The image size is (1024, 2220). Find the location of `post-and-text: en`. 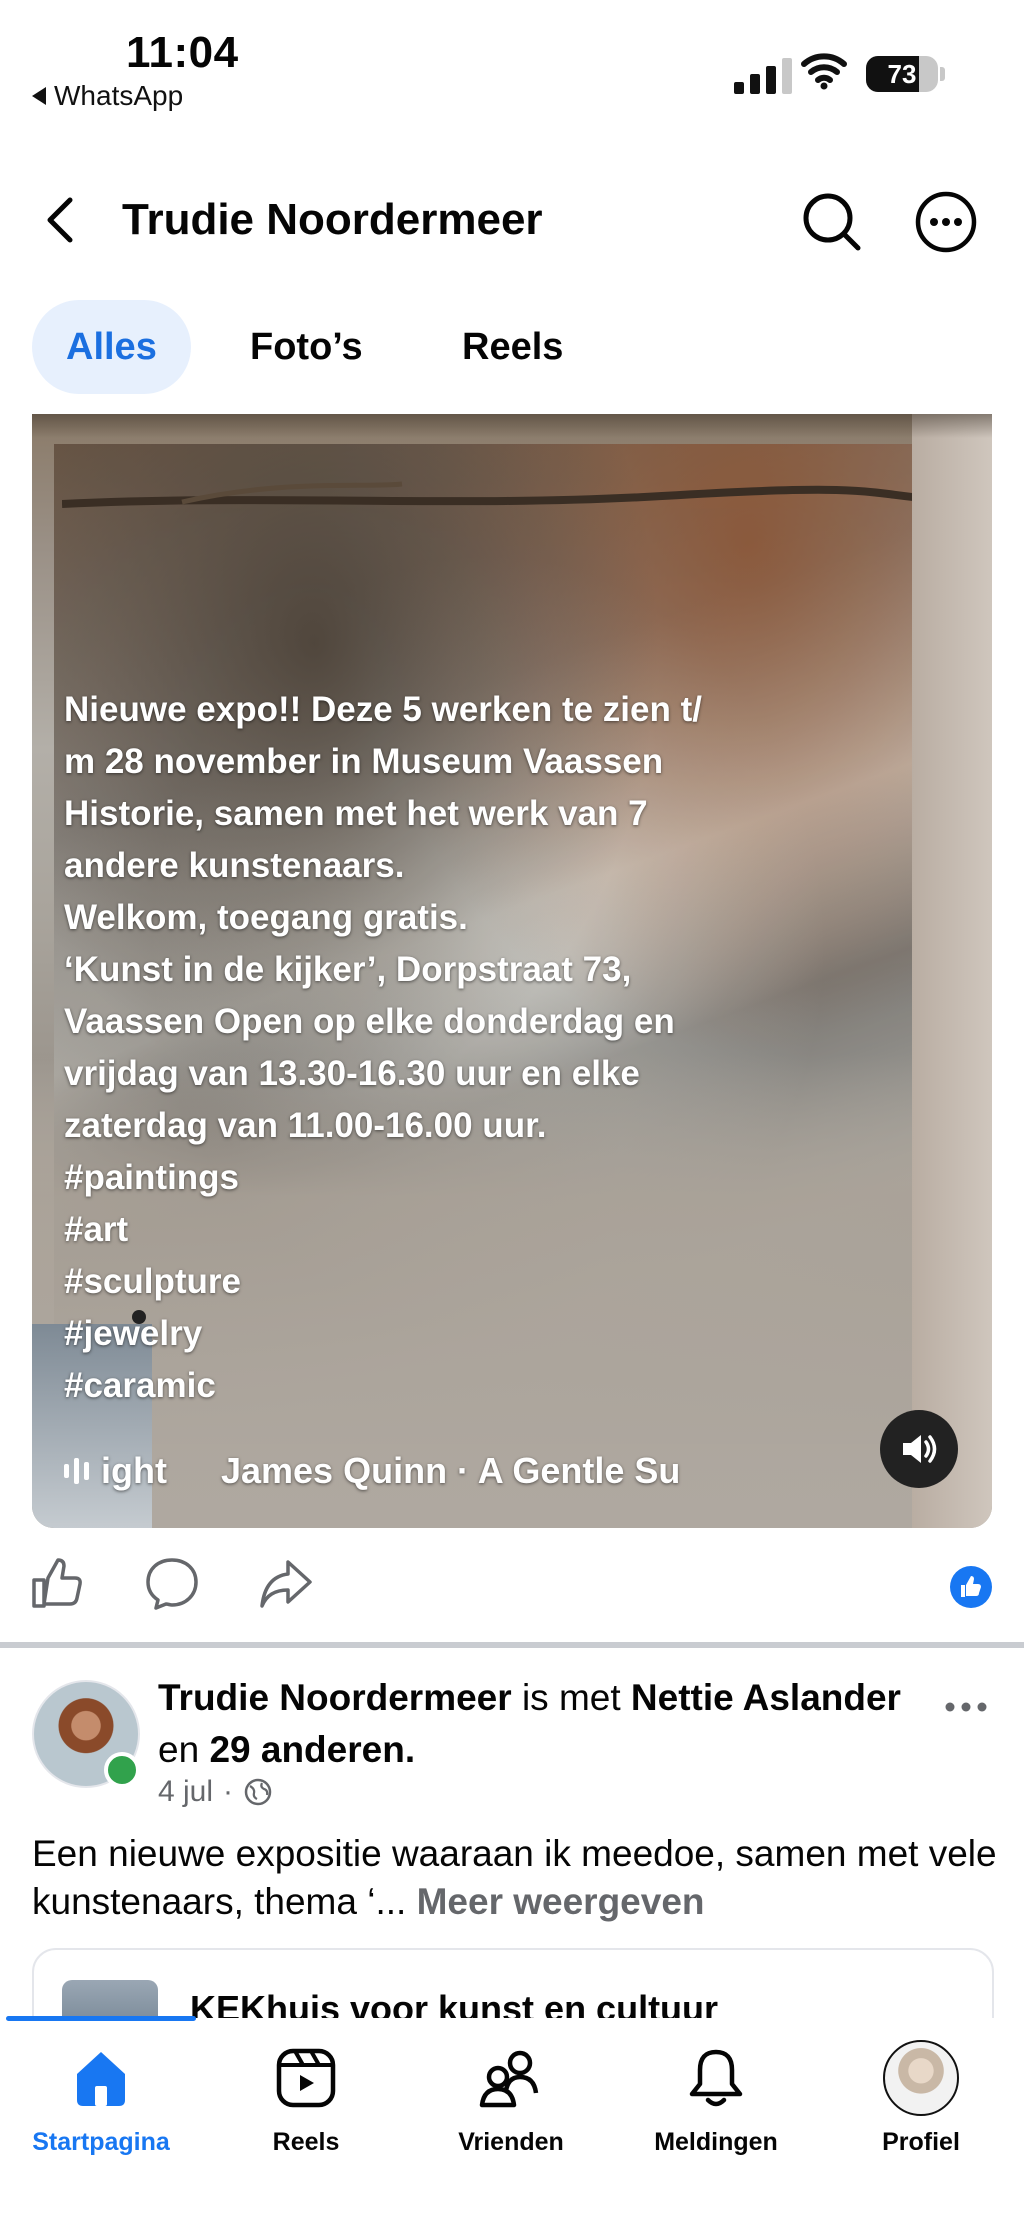

post-and-text: en is located at coordinates (179, 1749).